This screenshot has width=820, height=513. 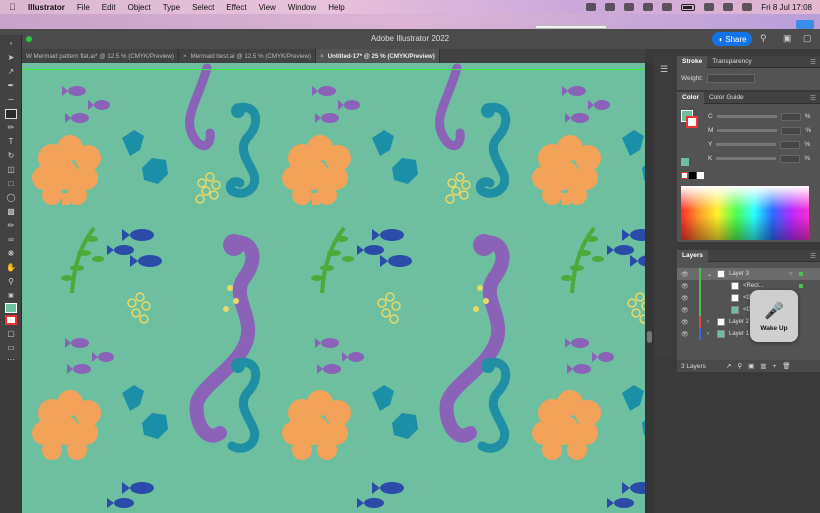 What do you see at coordinates (807, 38) in the screenshot?
I see `workspace-switcher-icon: ▢` at bounding box center [807, 38].